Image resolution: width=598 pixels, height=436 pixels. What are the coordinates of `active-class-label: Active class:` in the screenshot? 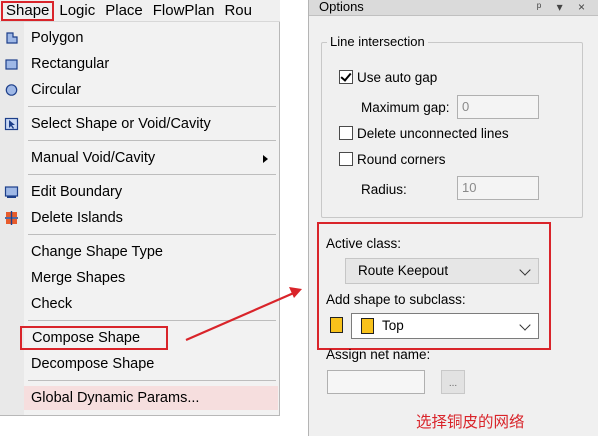 It's located at (364, 243).